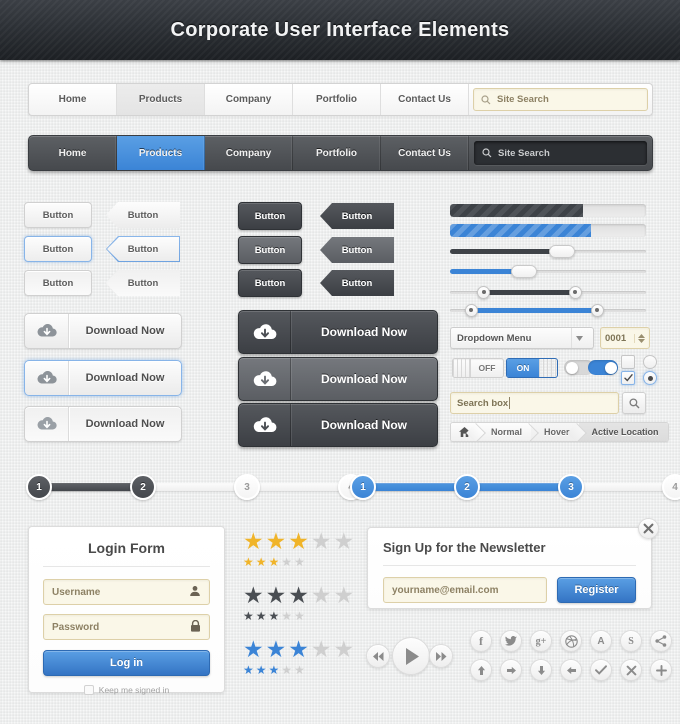 The height and width of the screenshot is (724, 680). I want to click on search-input: Search box, so click(534, 403).